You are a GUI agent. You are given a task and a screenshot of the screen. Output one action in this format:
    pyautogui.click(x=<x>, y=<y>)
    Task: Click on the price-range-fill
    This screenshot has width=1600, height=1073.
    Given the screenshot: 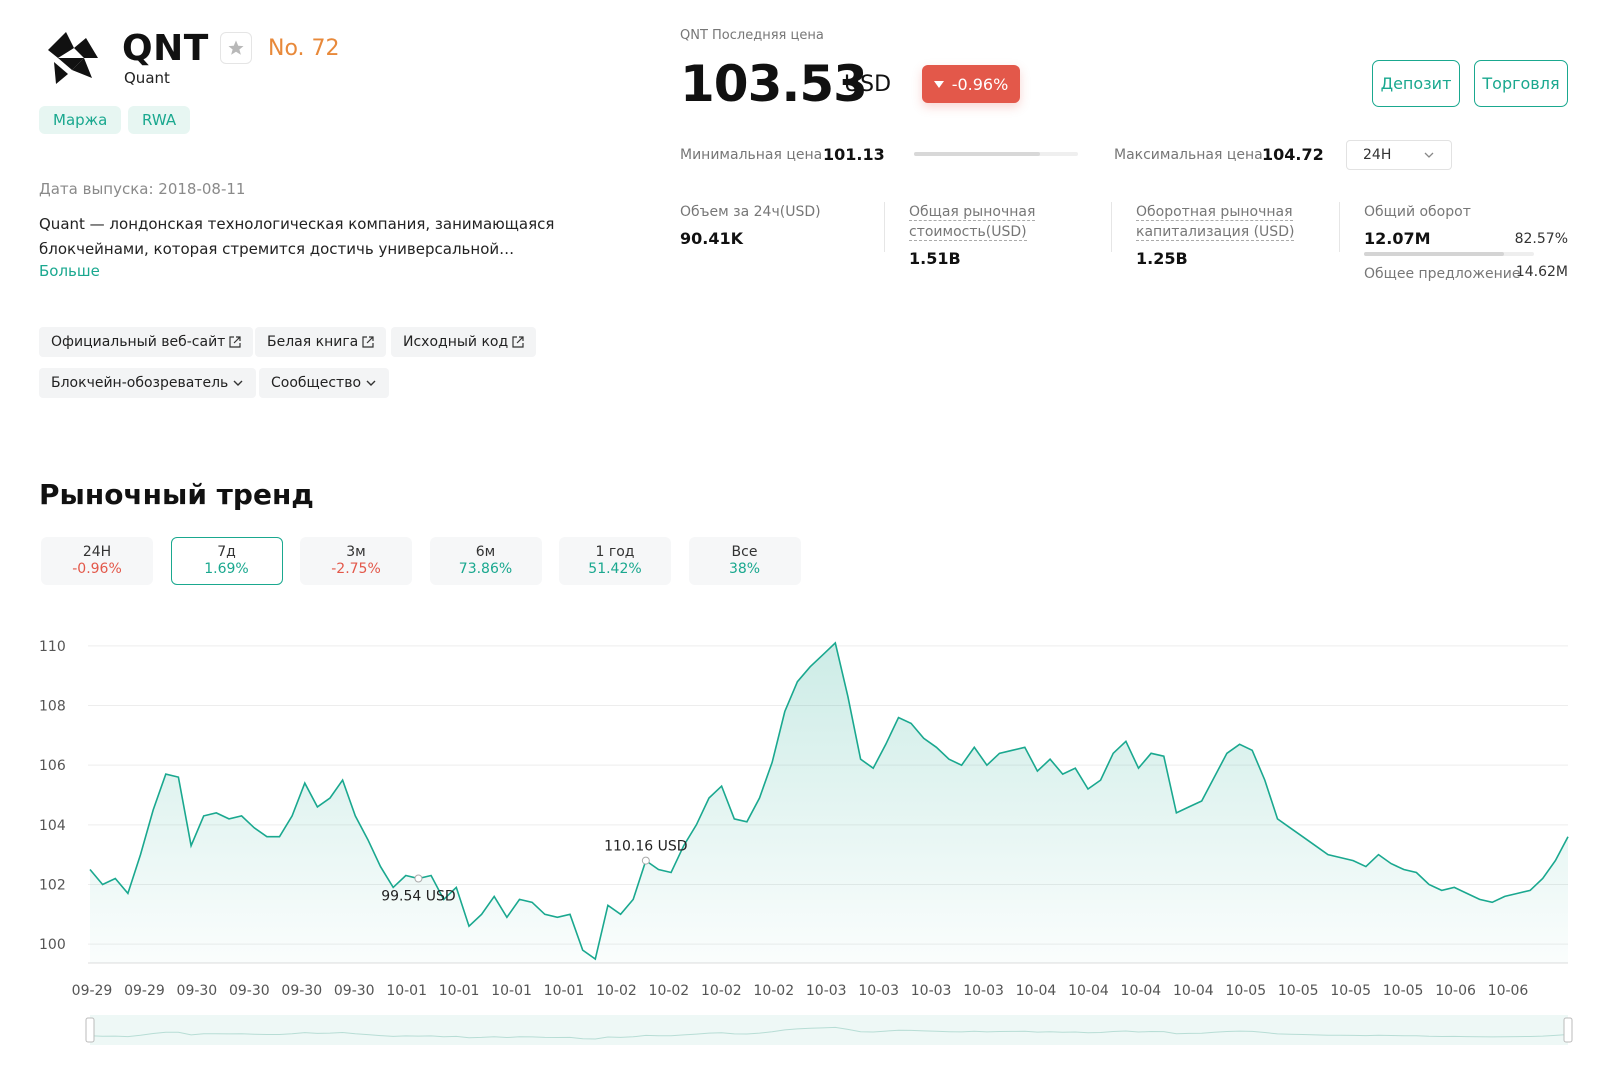 What is the action you would take?
    pyautogui.click(x=977, y=154)
    